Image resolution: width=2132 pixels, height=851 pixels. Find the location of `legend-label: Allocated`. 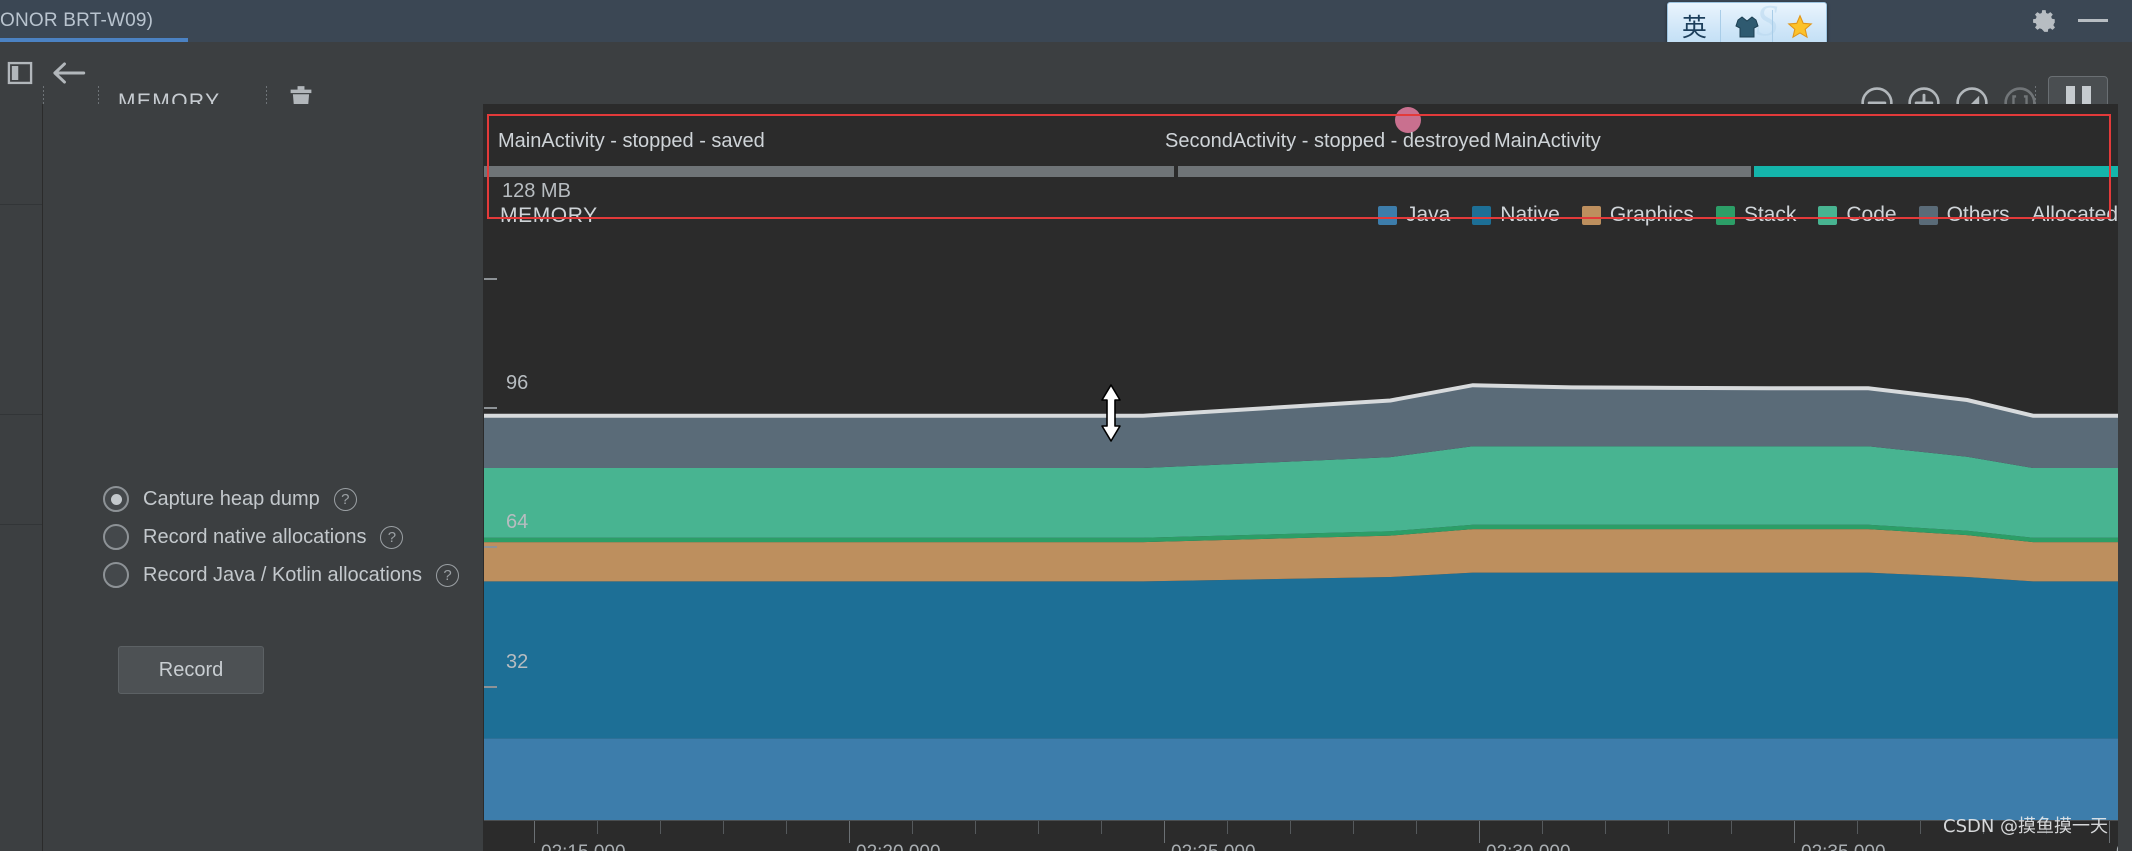

legend-label: Allocated is located at coordinates (2074, 214).